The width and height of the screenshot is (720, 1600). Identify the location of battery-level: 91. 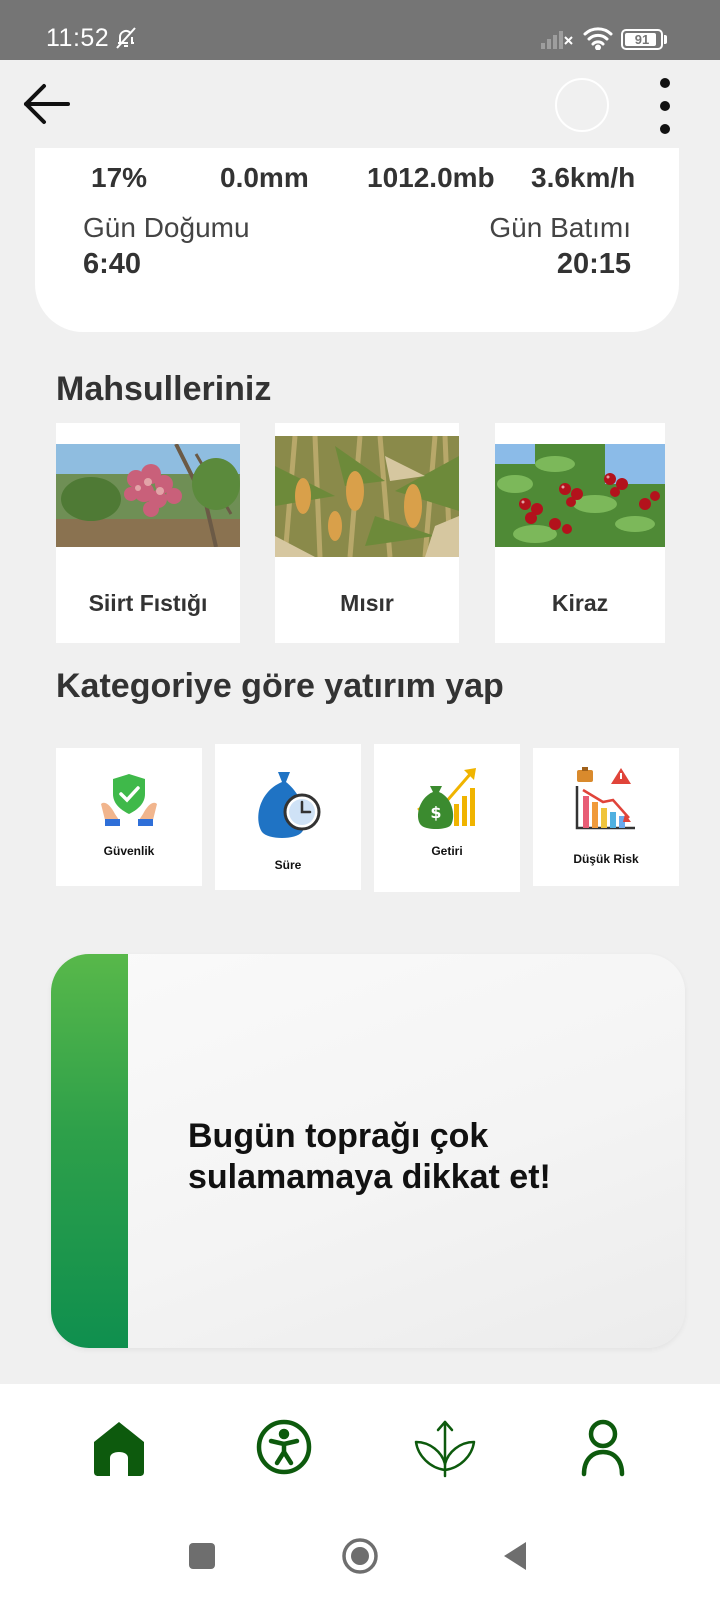
(642, 39).